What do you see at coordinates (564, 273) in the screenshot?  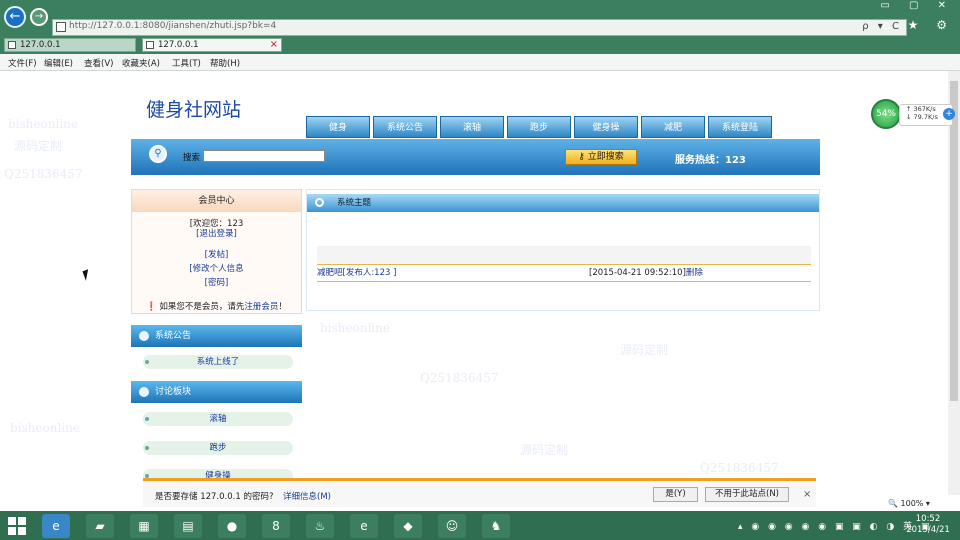 I see `topic-row: 减肥吧[发布人:123 ] [2015-04-21 09:52:10]删除` at bounding box center [564, 273].